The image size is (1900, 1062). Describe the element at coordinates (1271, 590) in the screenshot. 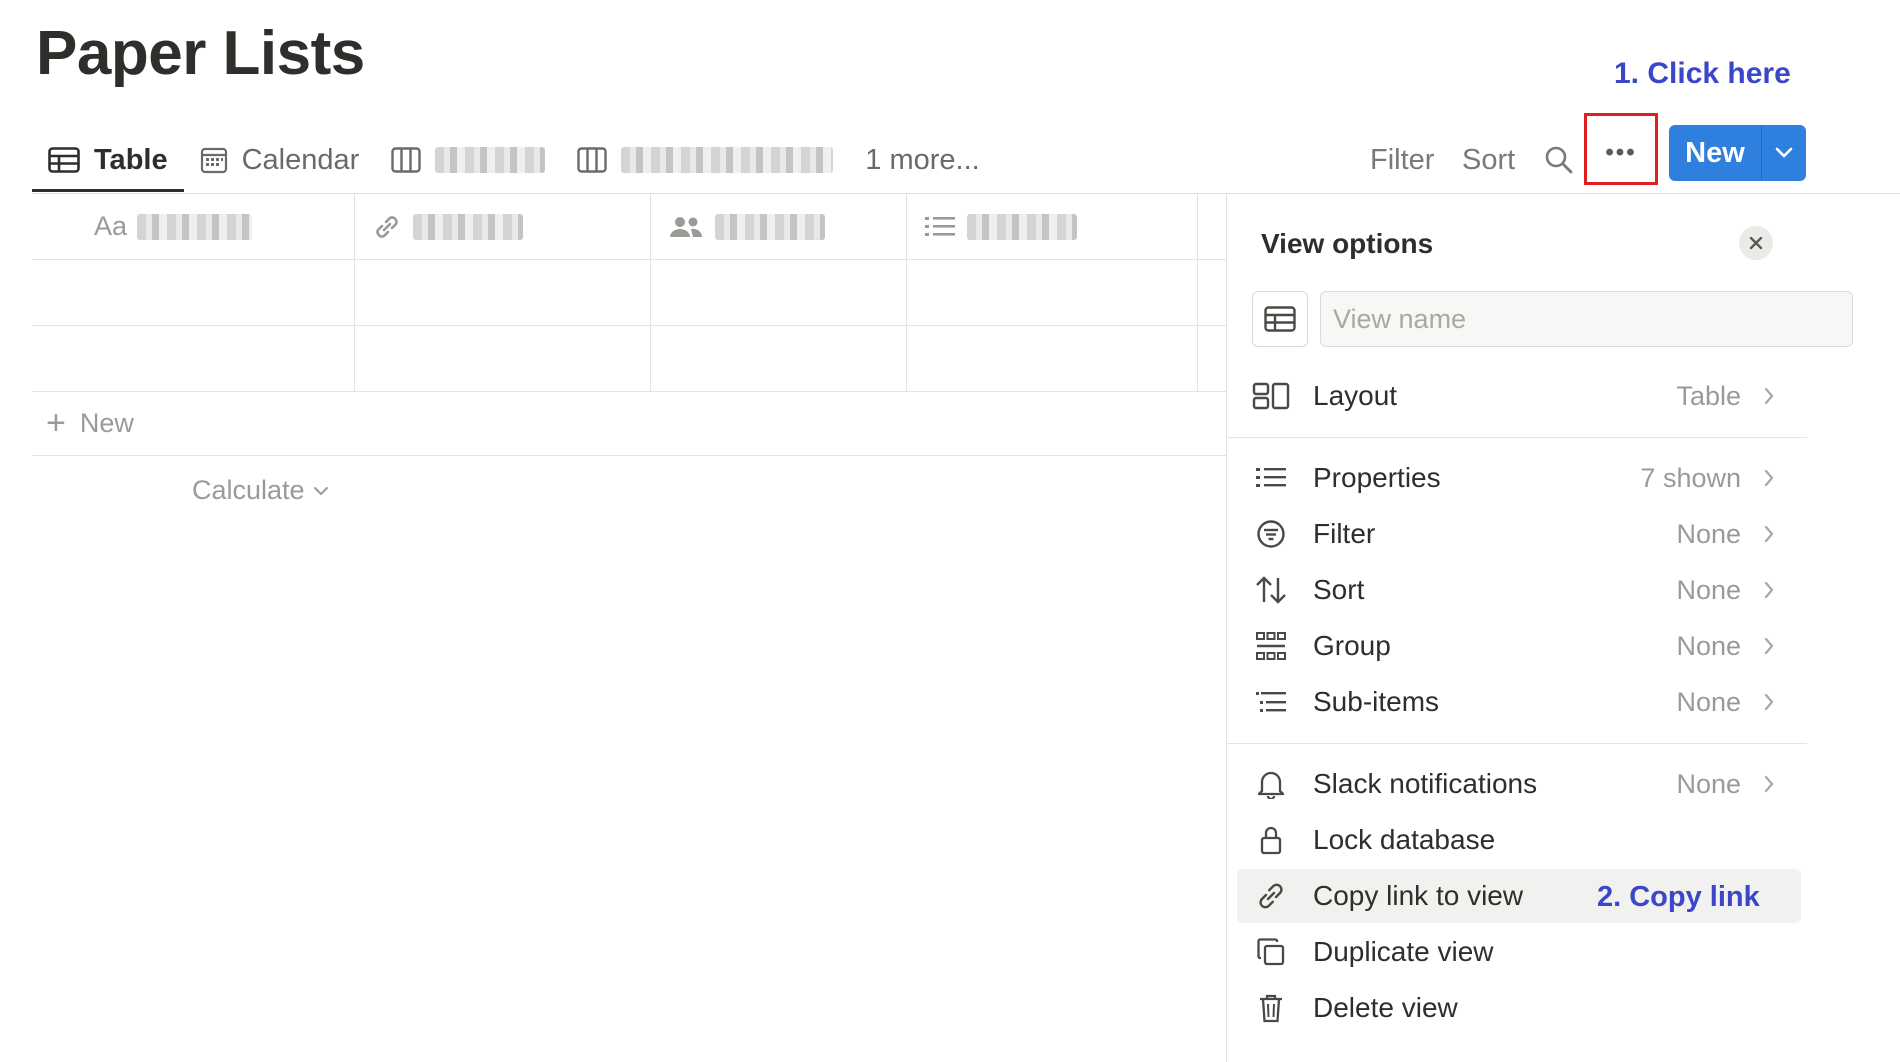

I see `sort-icon` at that location.